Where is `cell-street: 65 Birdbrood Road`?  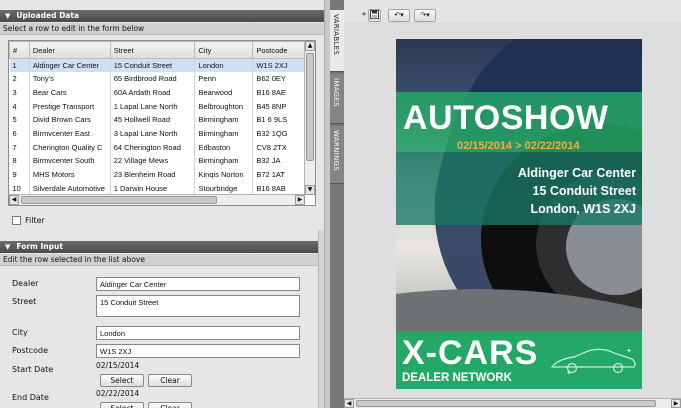 cell-street: 65 Birdbrood Road is located at coordinates (153, 79).